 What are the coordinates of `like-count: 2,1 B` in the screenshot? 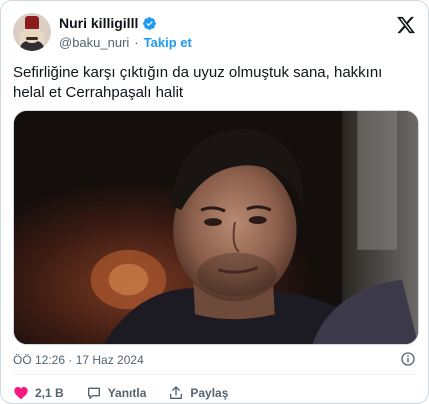 It's located at (49, 393).